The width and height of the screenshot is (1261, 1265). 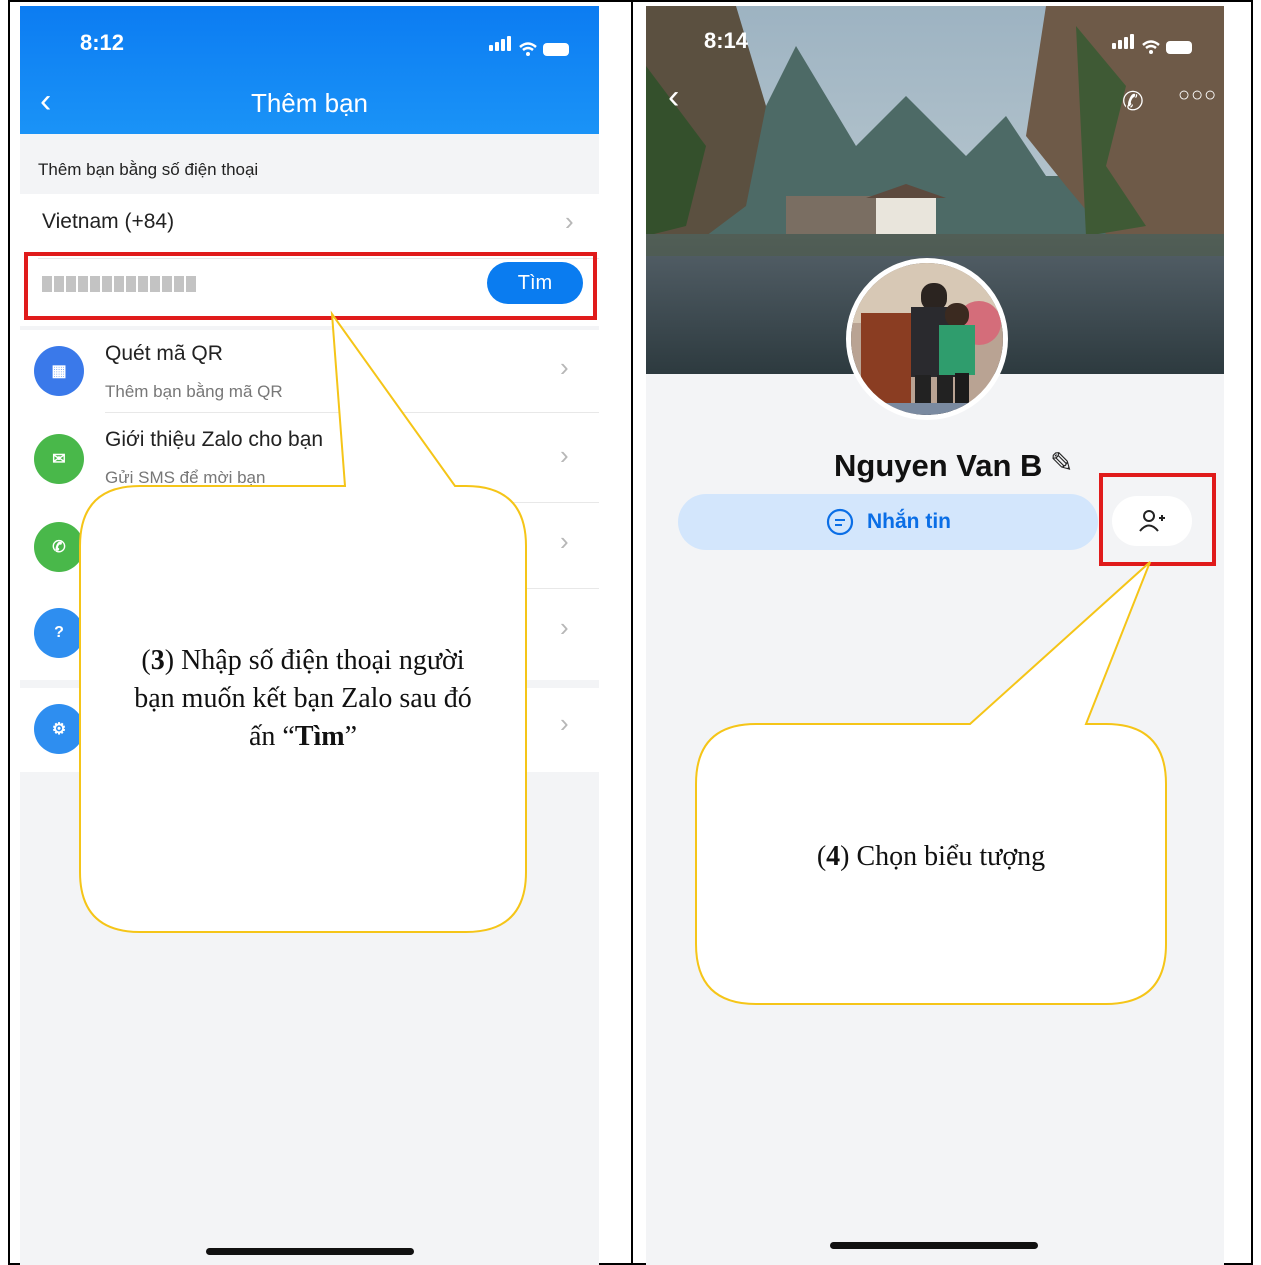 What do you see at coordinates (833, 856) in the screenshot?
I see `callout-number: 4` at bounding box center [833, 856].